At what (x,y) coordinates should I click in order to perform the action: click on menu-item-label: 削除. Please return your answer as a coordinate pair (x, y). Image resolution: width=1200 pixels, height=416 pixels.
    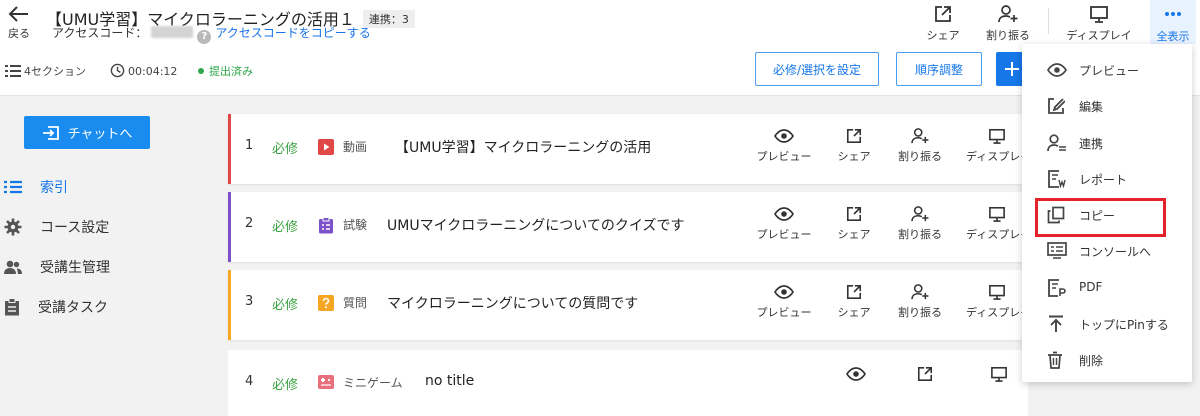
    Looking at the image, I should click on (1091, 361).